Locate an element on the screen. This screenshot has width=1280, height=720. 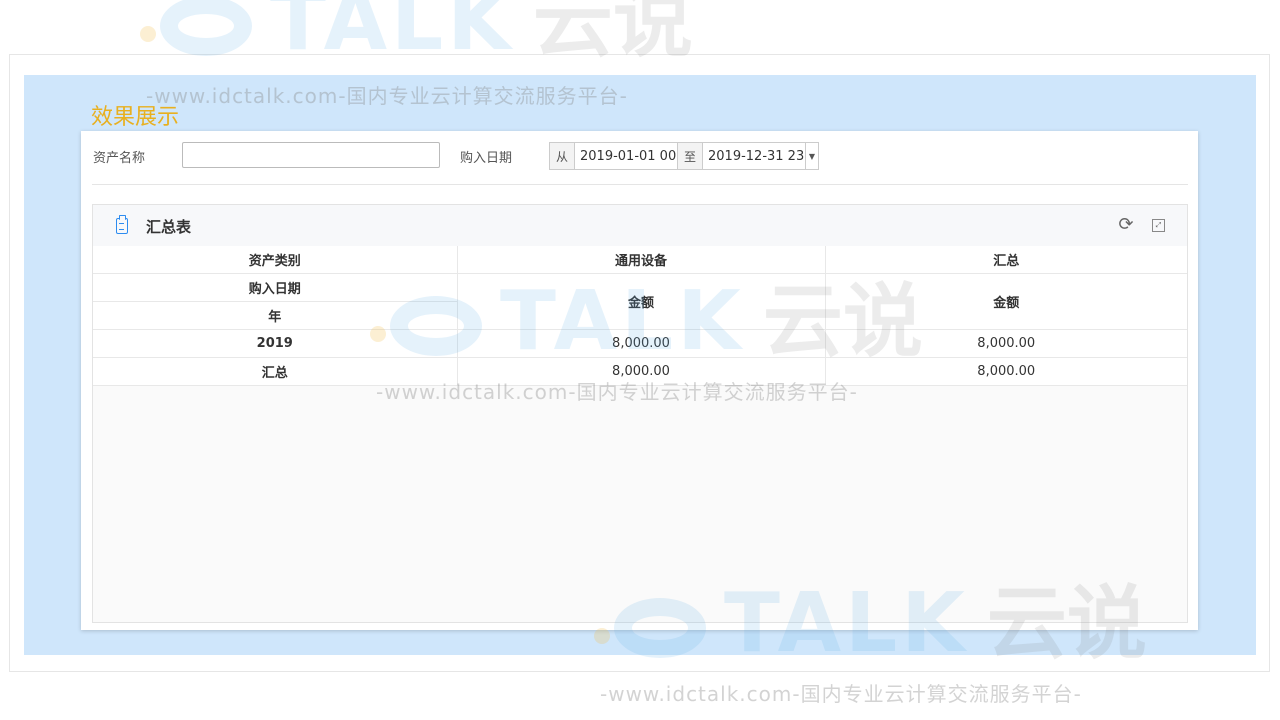
table-header-row: 购入日期 金额 金额 is located at coordinates (640, 301).